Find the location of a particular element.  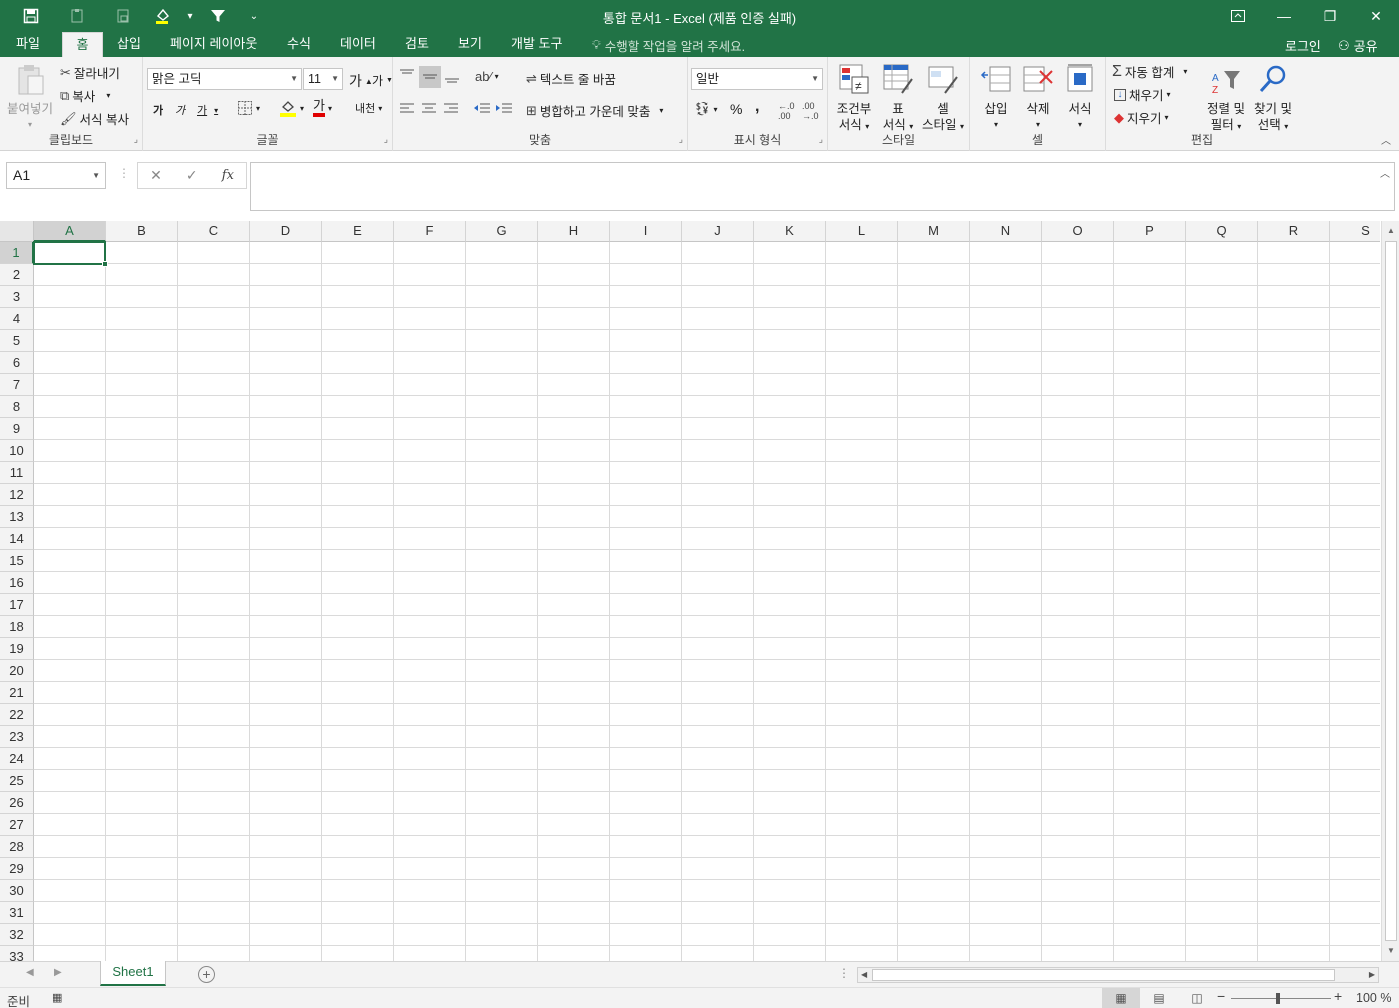

page-layout-view-icon: ▤ is located at coordinates (1159, 998).